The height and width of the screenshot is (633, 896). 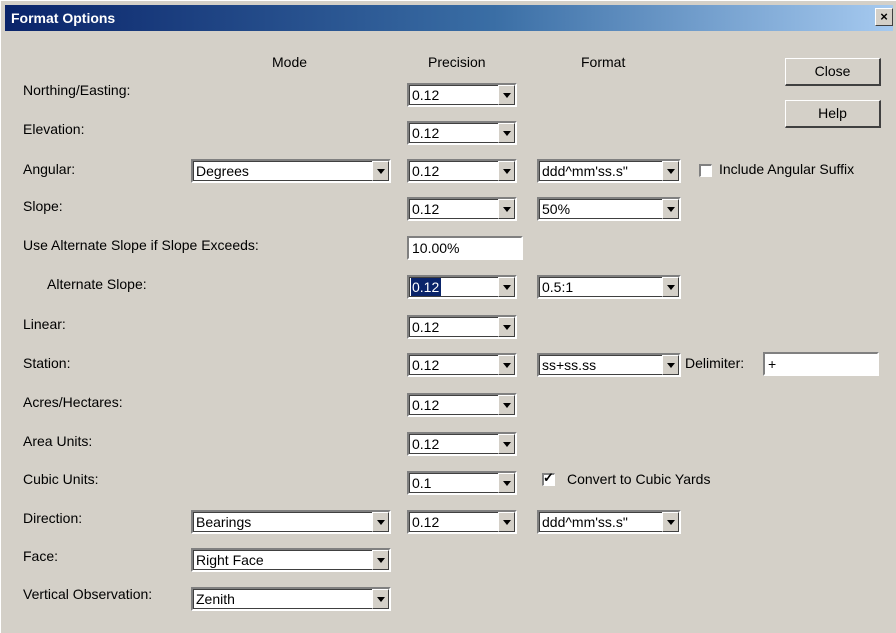 What do you see at coordinates (291, 171) in the screenshot?
I see `angular-mode-select: Degrees` at bounding box center [291, 171].